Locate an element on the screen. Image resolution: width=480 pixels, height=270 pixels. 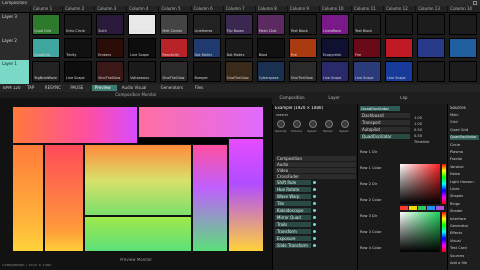
column-header: Column 13 is located at coordinates (431, 9).